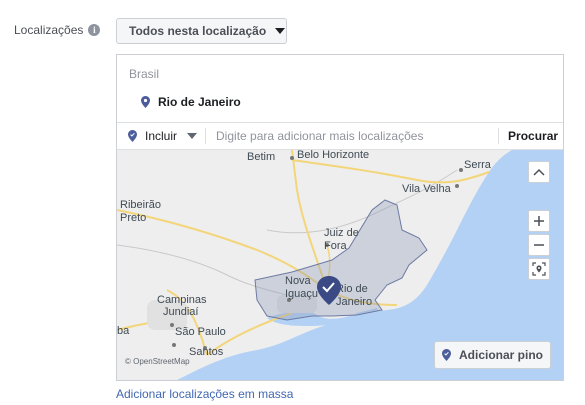 This screenshot has height=405, width=585. I want to click on add-pin-button: Adicionar pino, so click(492, 355).